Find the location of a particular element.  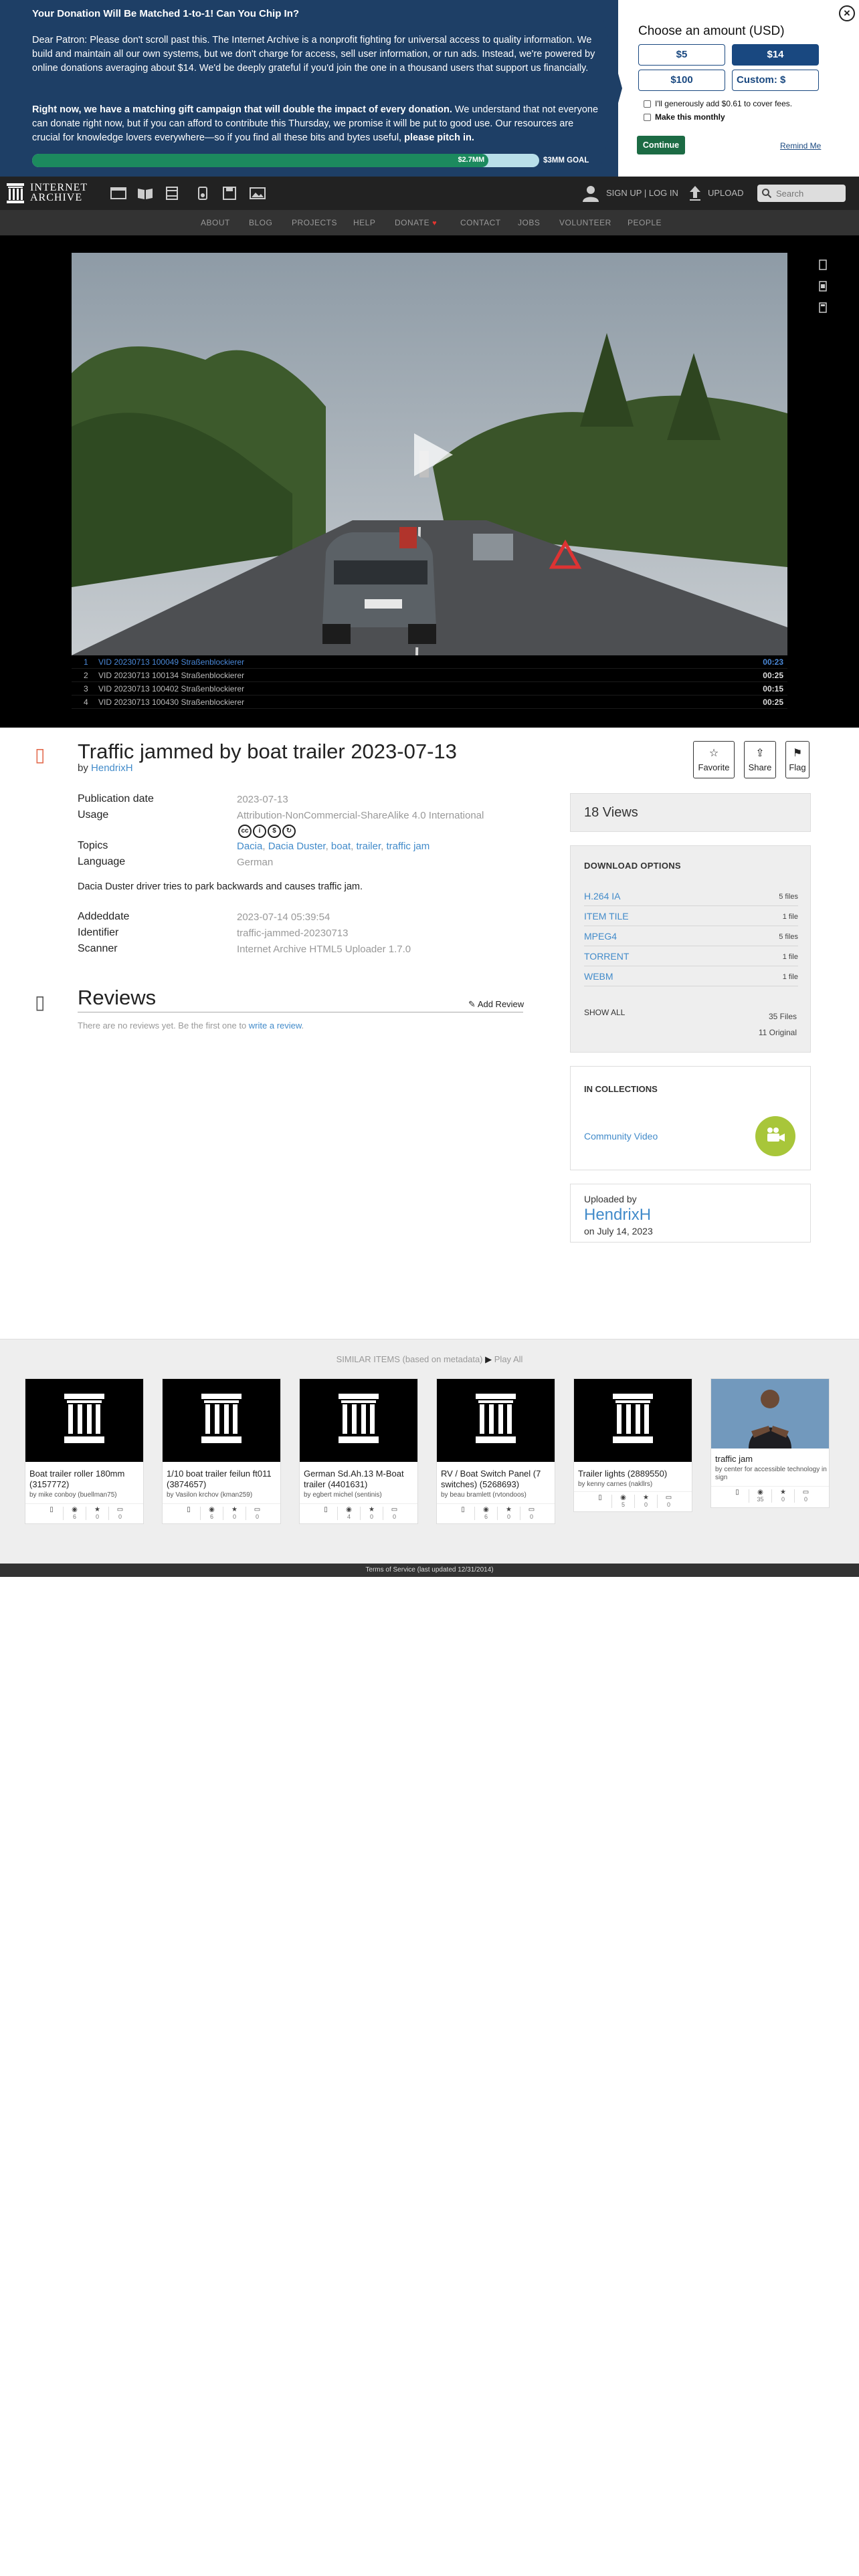

upload-link: UPLOAD is located at coordinates (725, 193).